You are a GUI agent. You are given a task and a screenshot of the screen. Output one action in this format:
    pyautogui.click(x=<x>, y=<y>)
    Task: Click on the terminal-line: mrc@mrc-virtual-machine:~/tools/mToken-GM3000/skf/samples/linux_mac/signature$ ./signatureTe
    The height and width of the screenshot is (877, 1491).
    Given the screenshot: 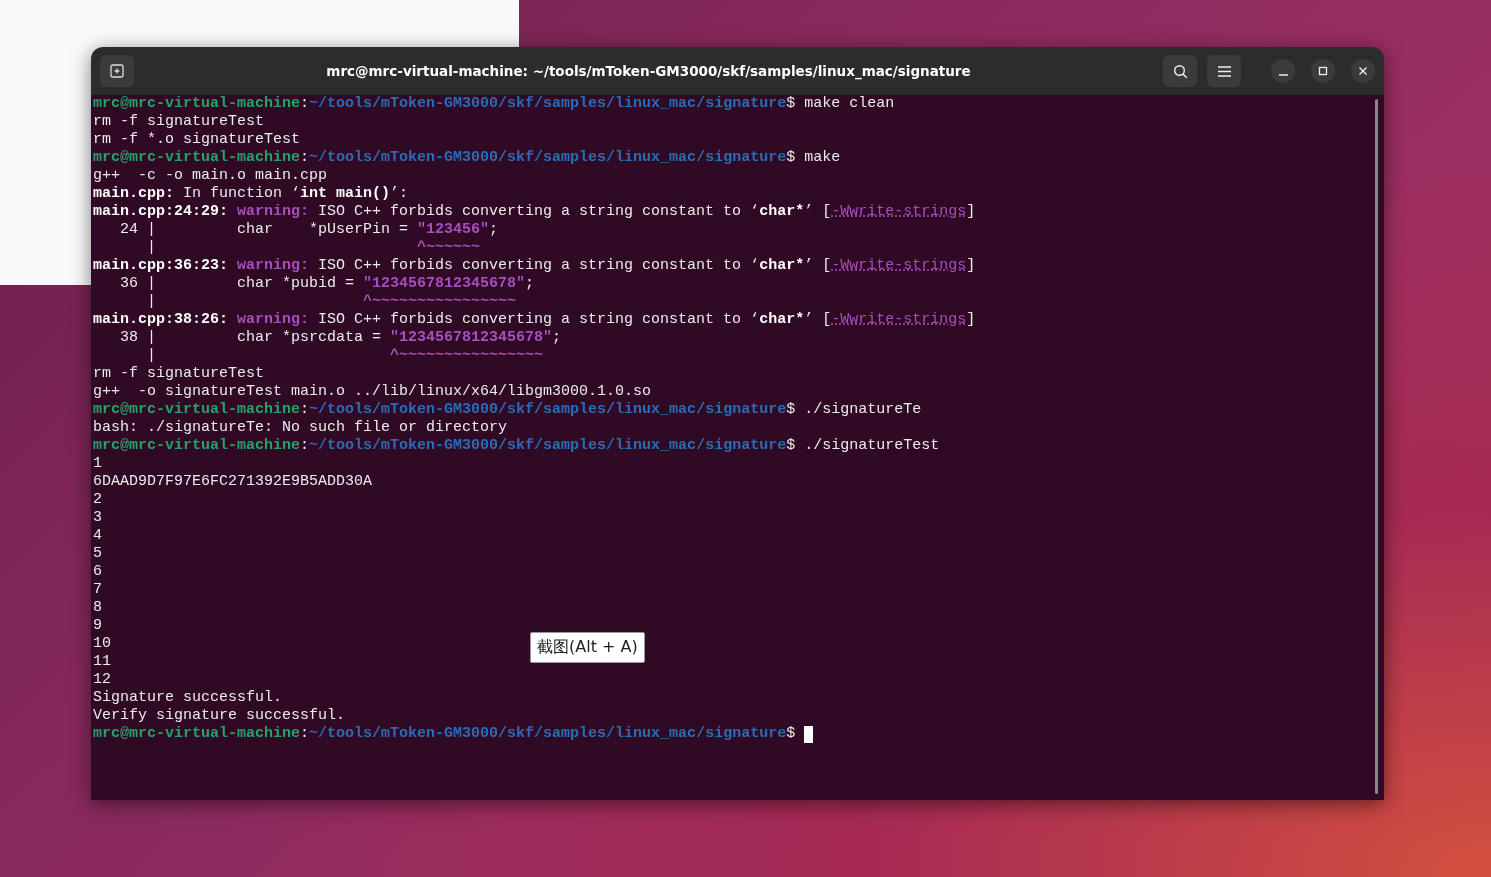 What is the action you would take?
    pyautogui.click(x=507, y=410)
    